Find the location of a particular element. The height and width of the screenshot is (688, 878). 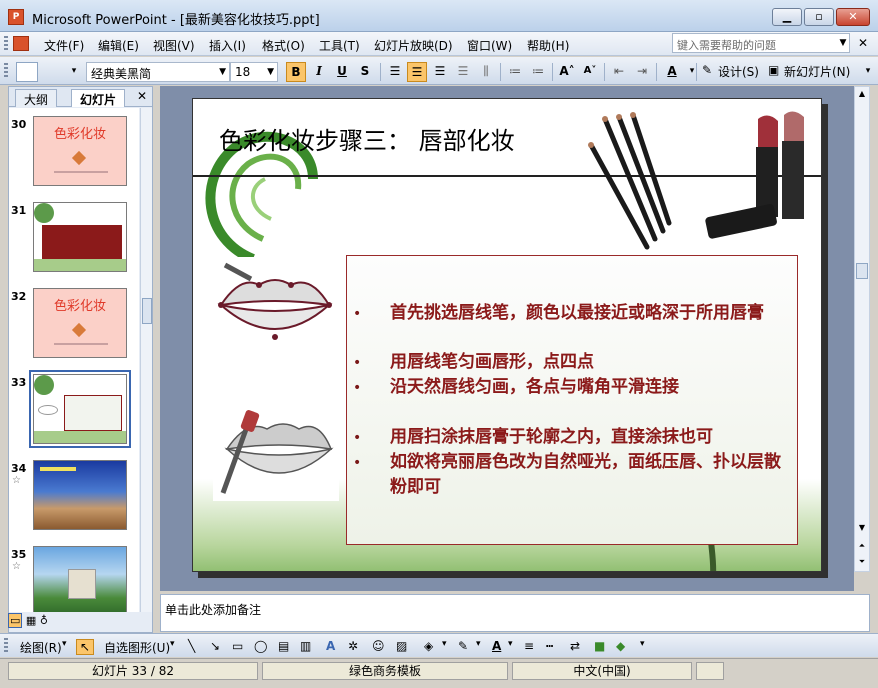

line-style-icon: ≡ is located at coordinates (529, 646).